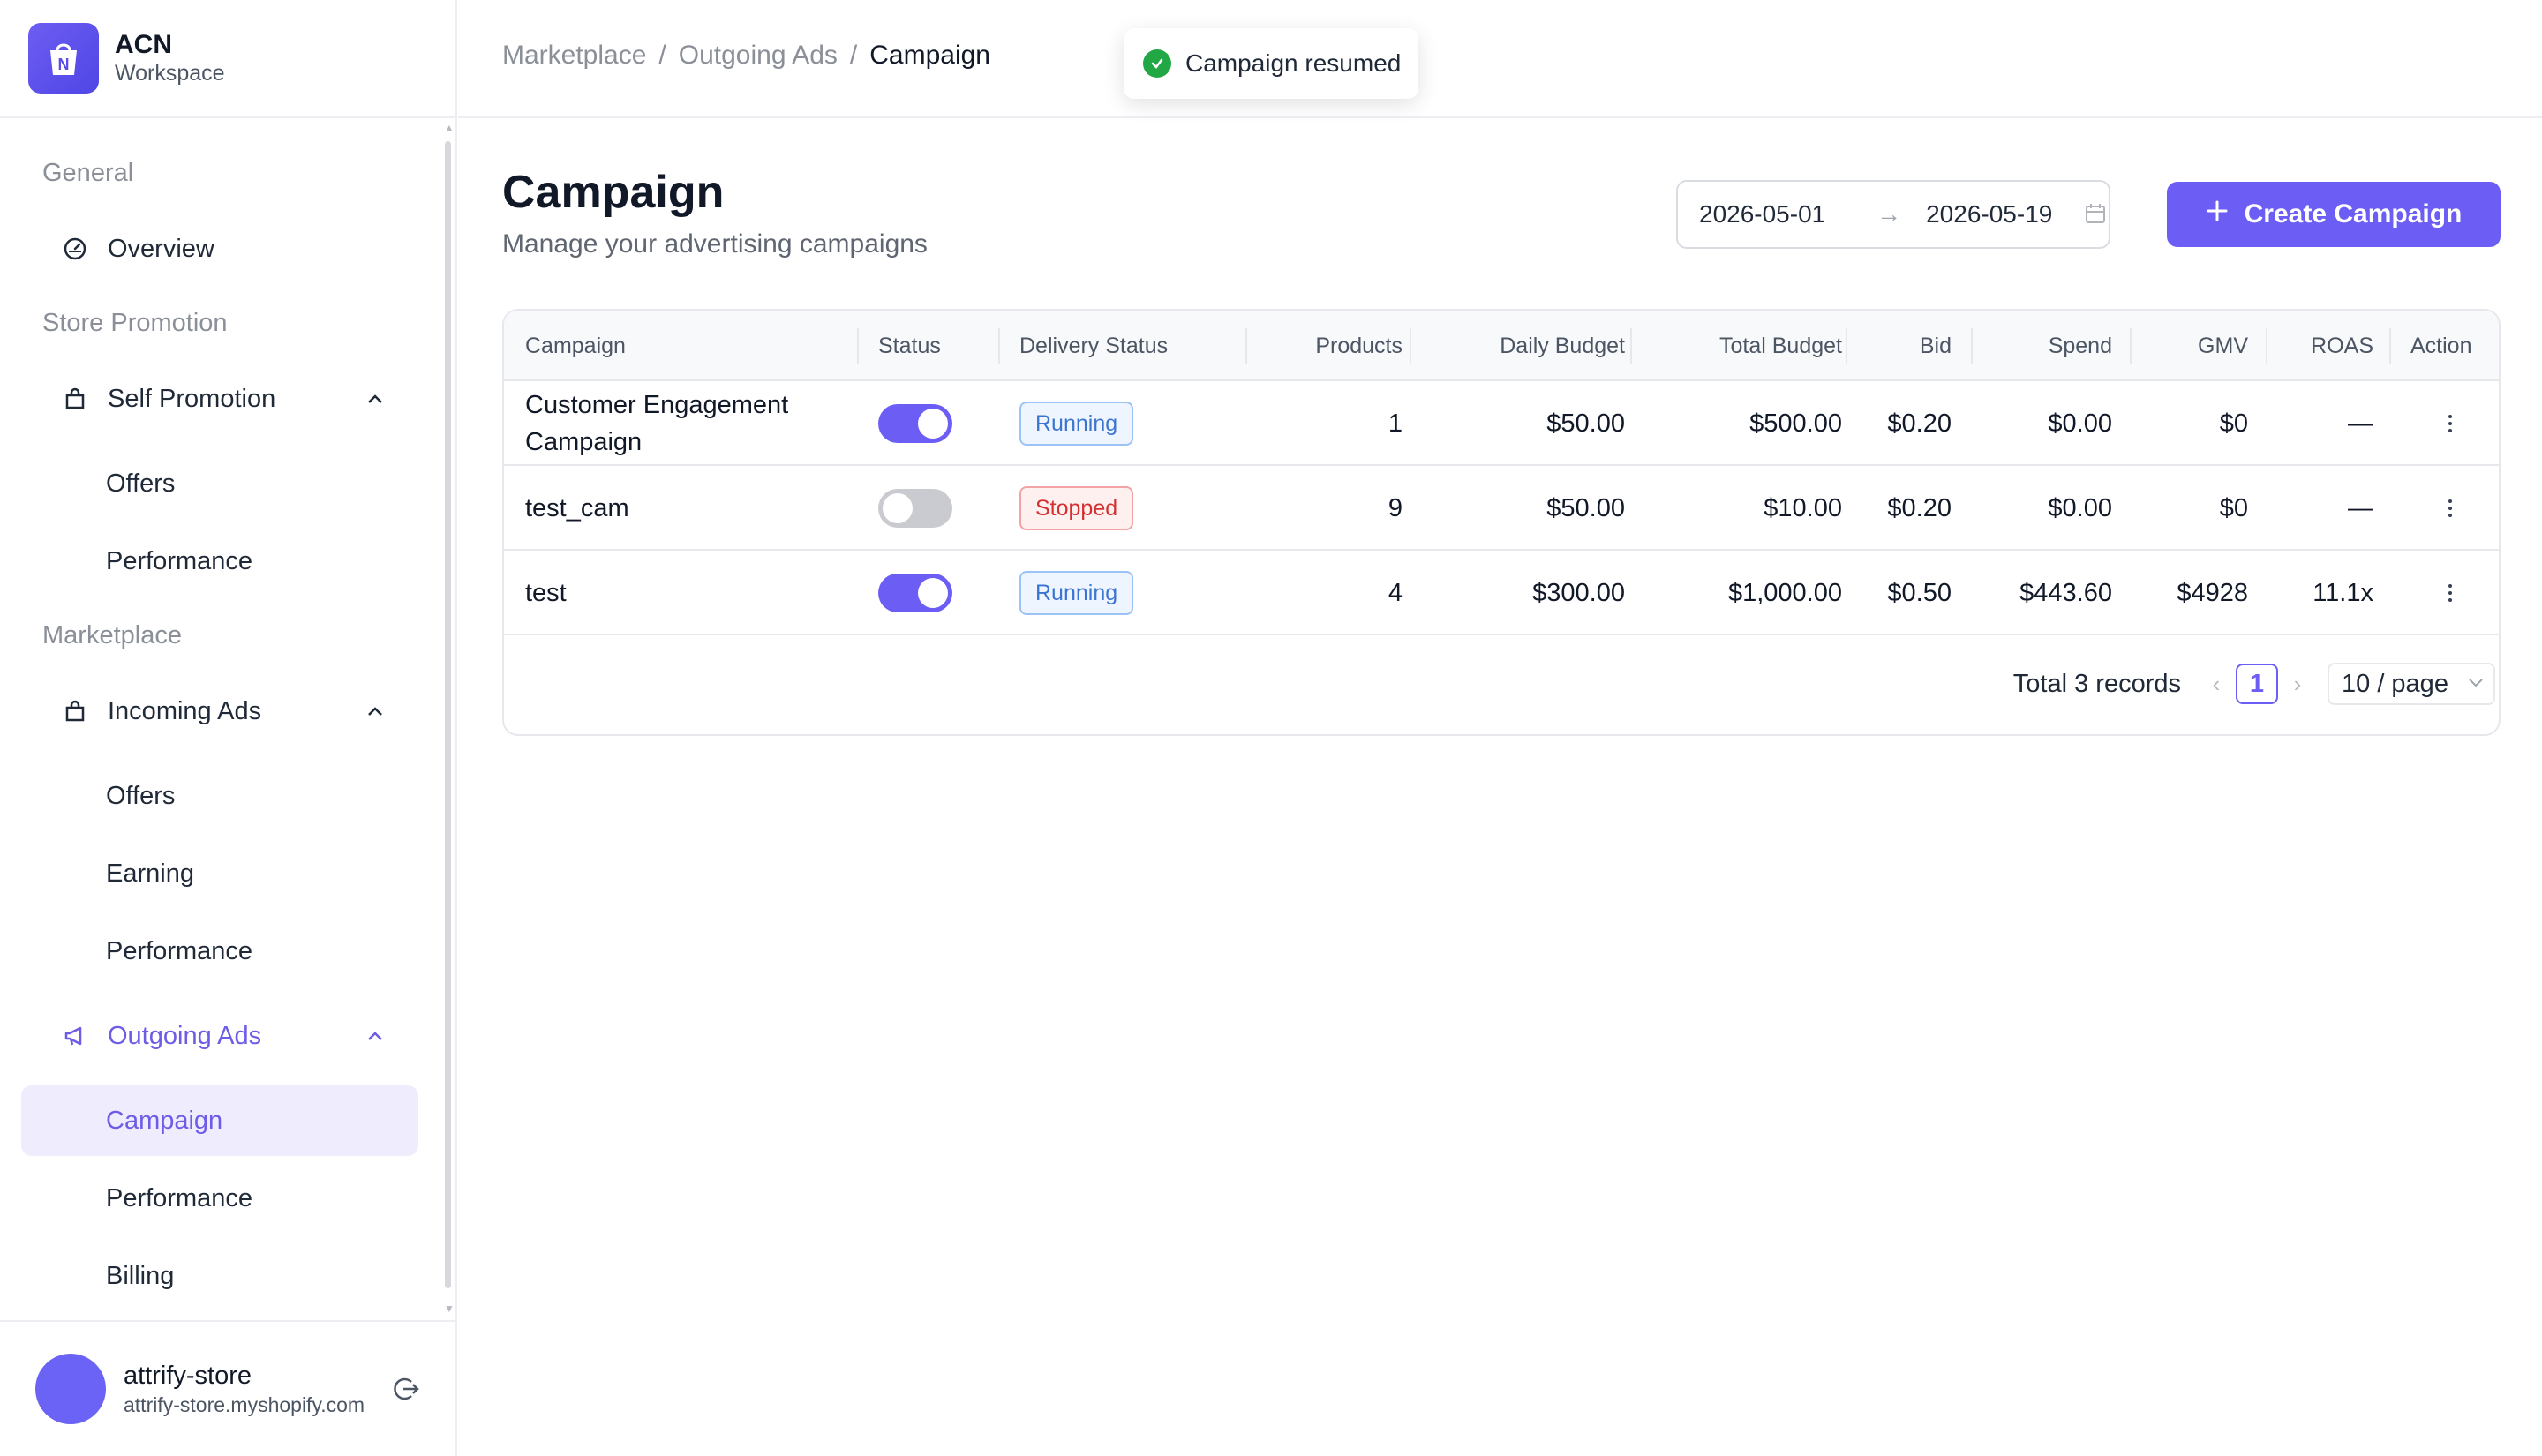 The width and height of the screenshot is (2542, 1456). What do you see at coordinates (2353, 214) in the screenshot?
I see `create-campaign-label: Create Campaign` at bounding box center [2353, 214].